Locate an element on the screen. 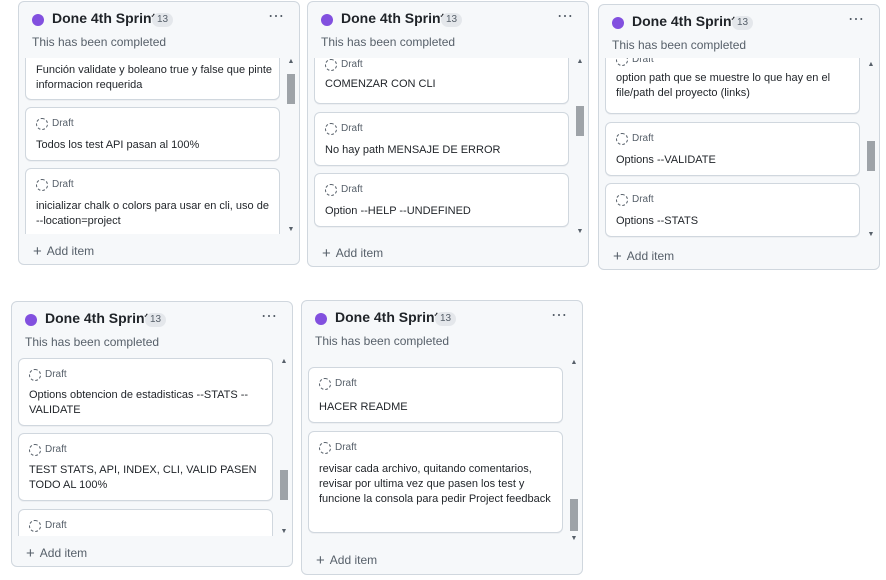 This screenshot has width=886, height=580. draft-card: Draft HACER README is located at coordinates (435, 395).